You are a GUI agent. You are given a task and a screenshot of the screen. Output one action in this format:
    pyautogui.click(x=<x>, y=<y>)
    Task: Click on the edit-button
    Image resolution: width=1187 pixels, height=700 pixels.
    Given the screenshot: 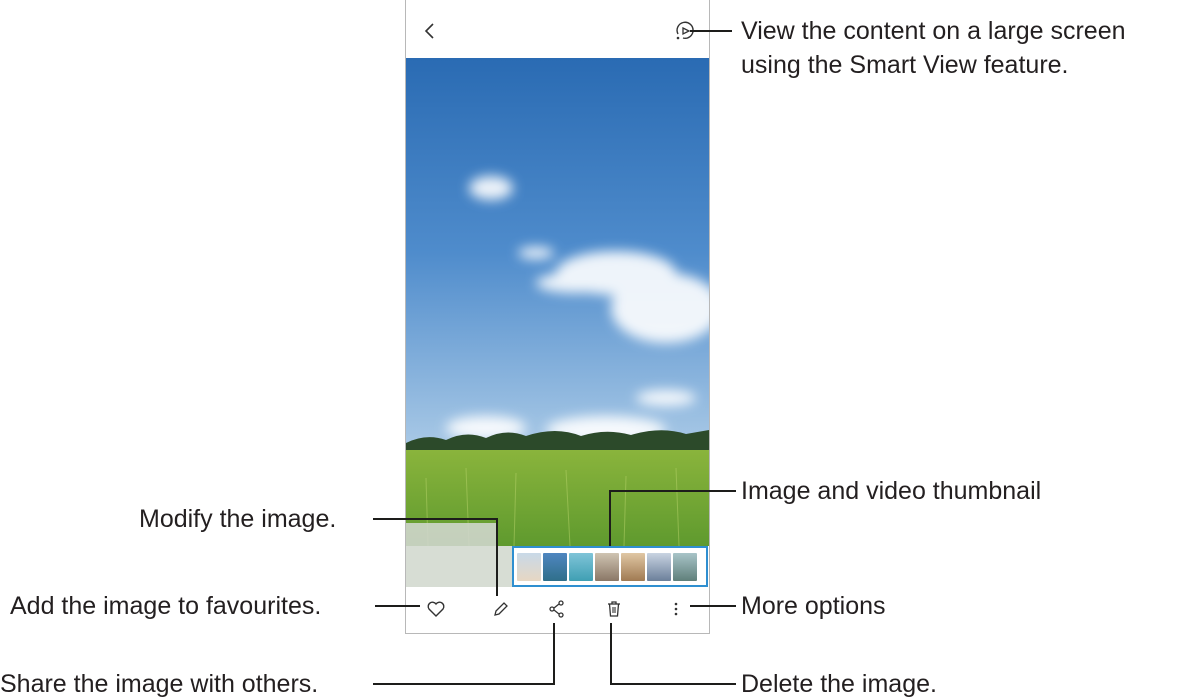 What is the action you would take?
    pyautogui.click(x=501, y=609)
    